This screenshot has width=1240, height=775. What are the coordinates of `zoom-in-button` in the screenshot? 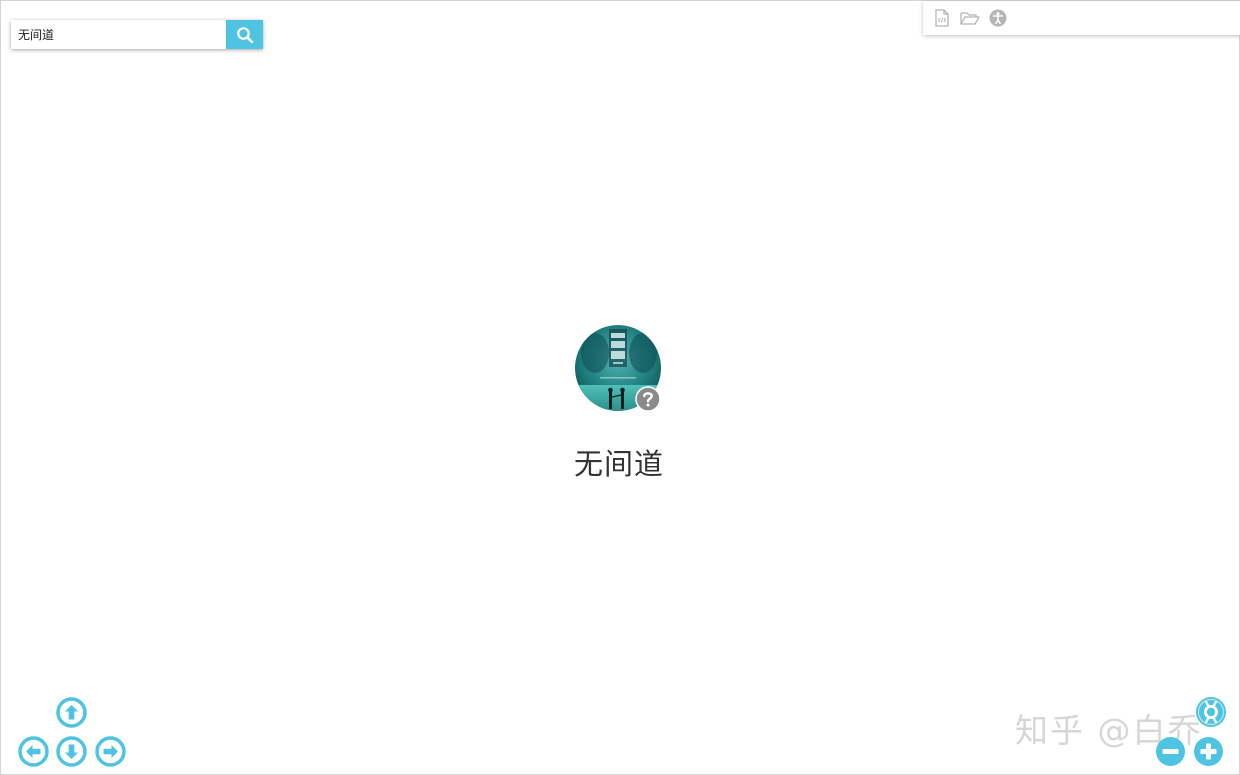 It's located at (1208, 751).